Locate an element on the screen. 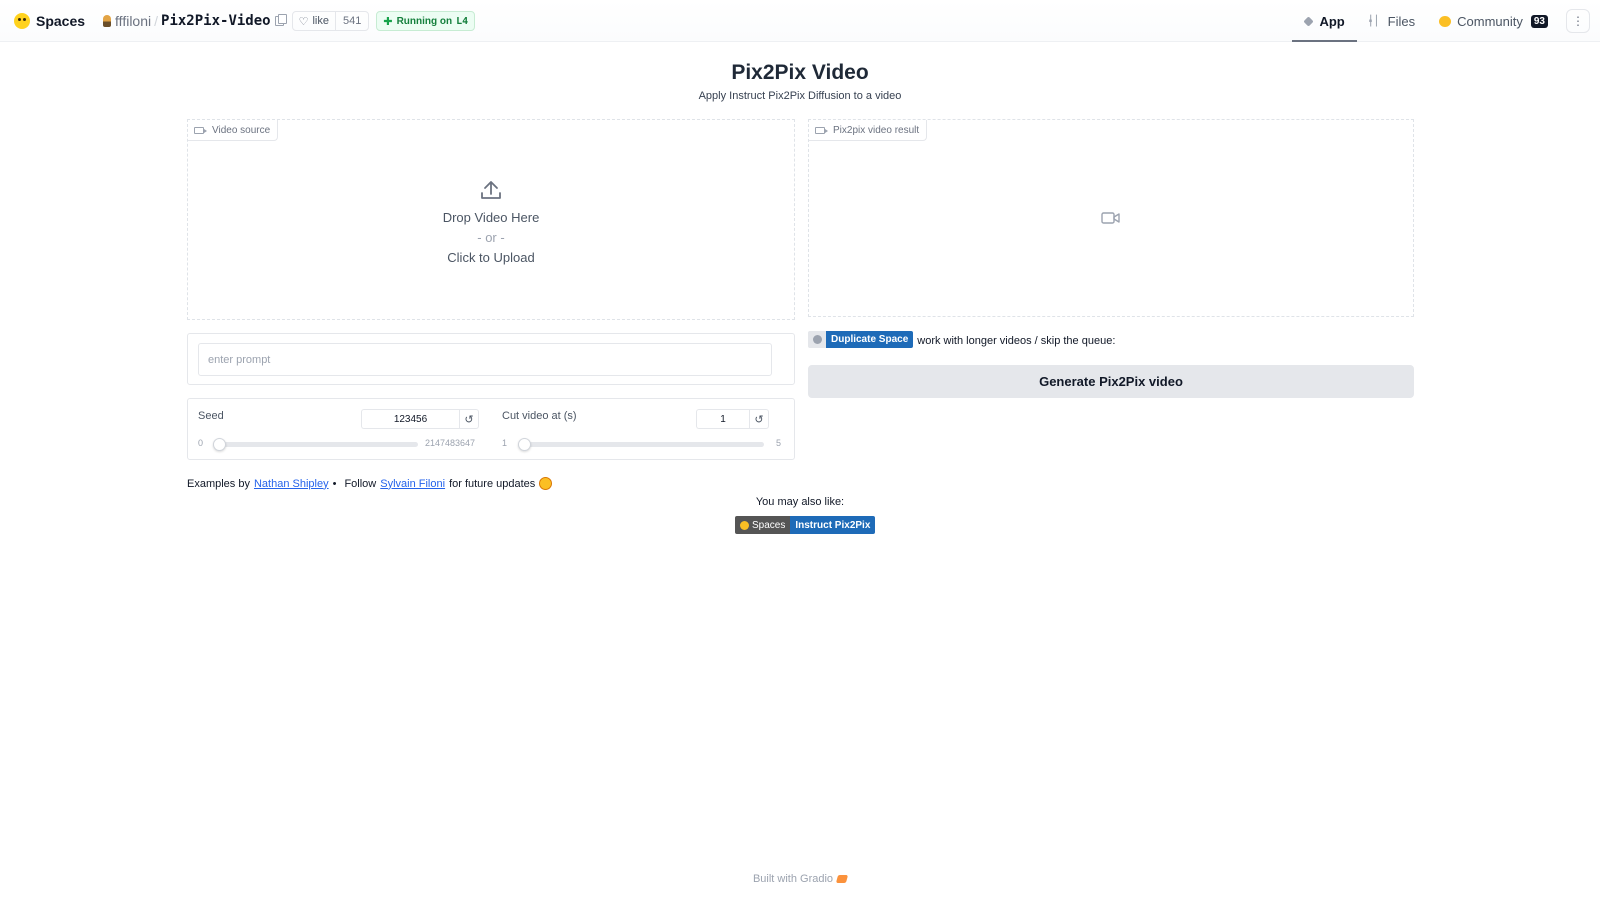  cut-video-label: Cut video at (s) is located at coordinates (539, 416).